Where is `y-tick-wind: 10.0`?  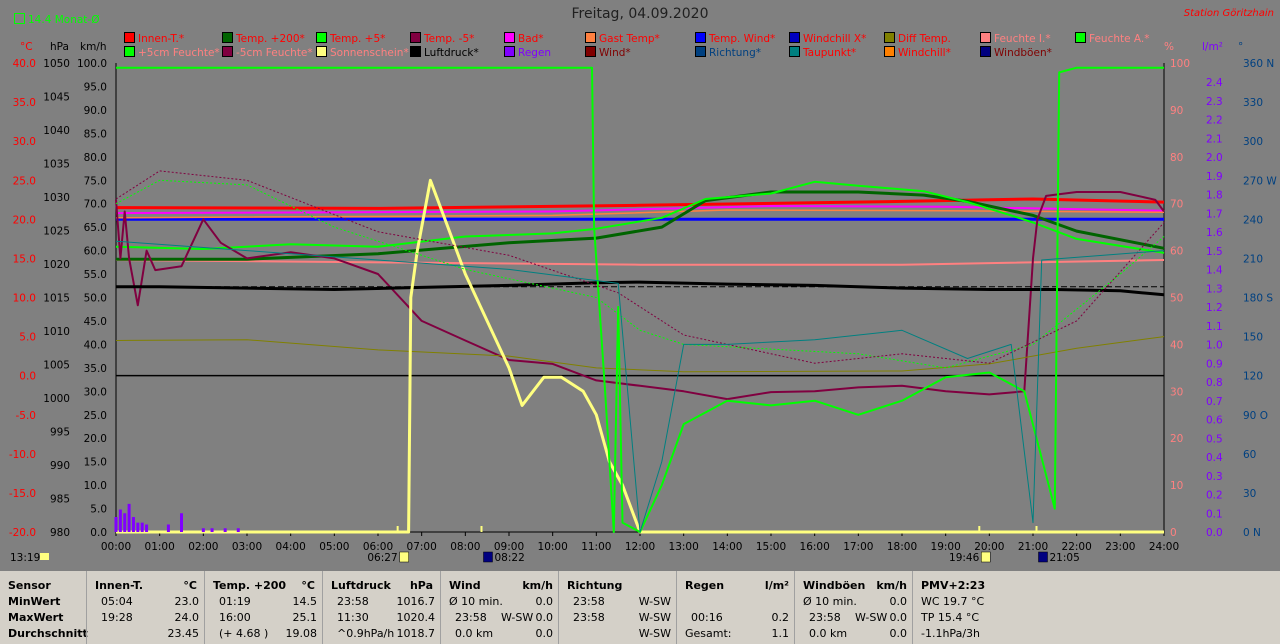
y-tick-wind: 10.0 is located at coordinates (95, 486).